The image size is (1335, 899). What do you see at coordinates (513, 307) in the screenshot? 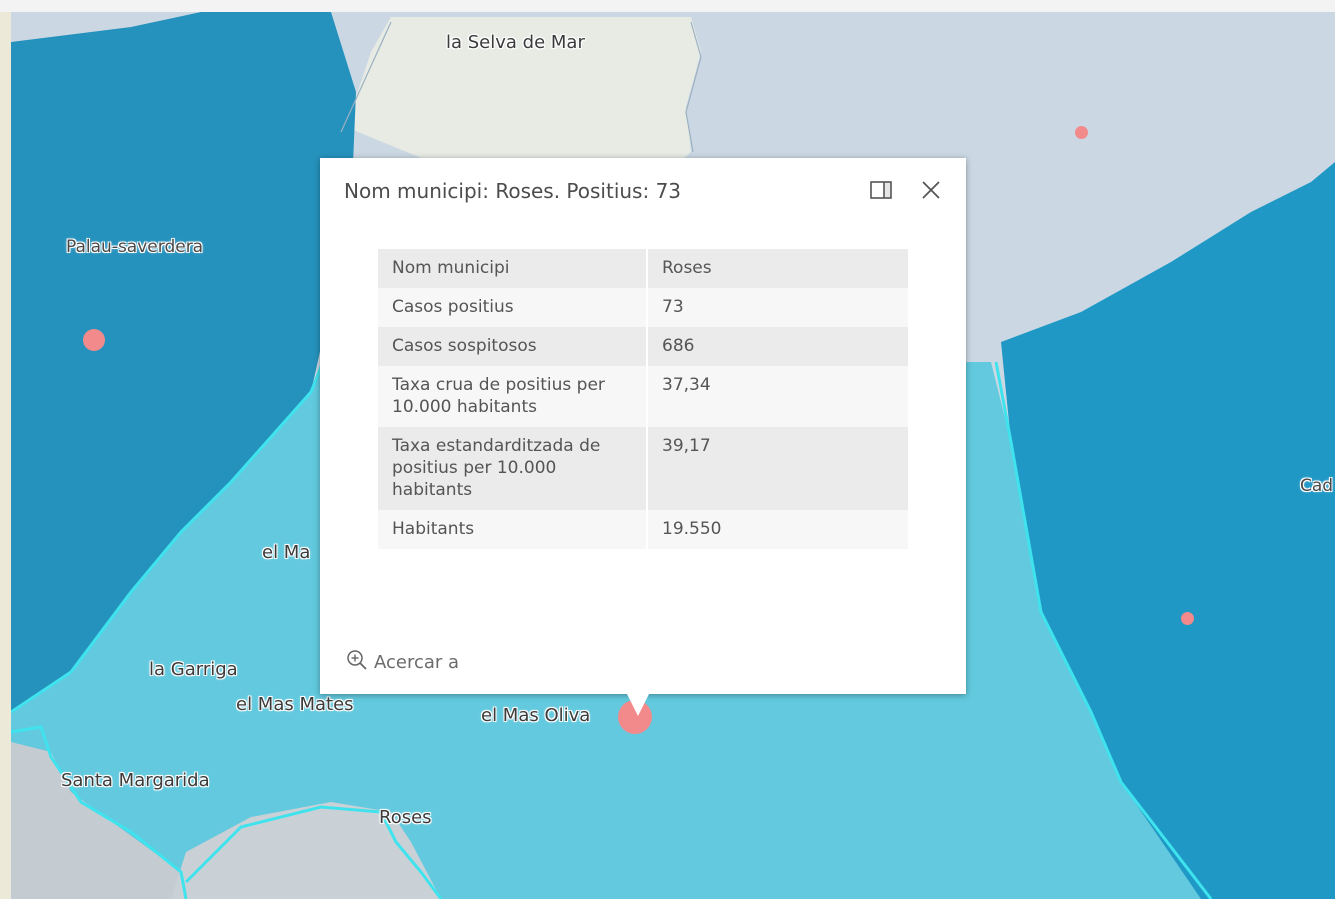
I see `field-label: Casos positius` at bounding box center [513, 307].